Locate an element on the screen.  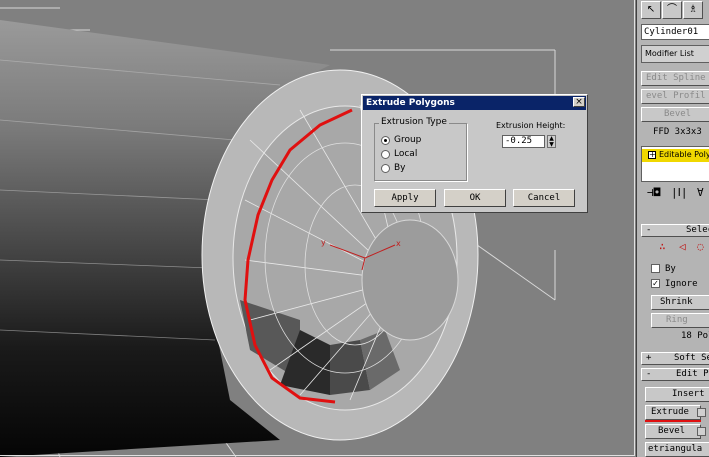
radio-group: Group is located at coordinates (401, 140).